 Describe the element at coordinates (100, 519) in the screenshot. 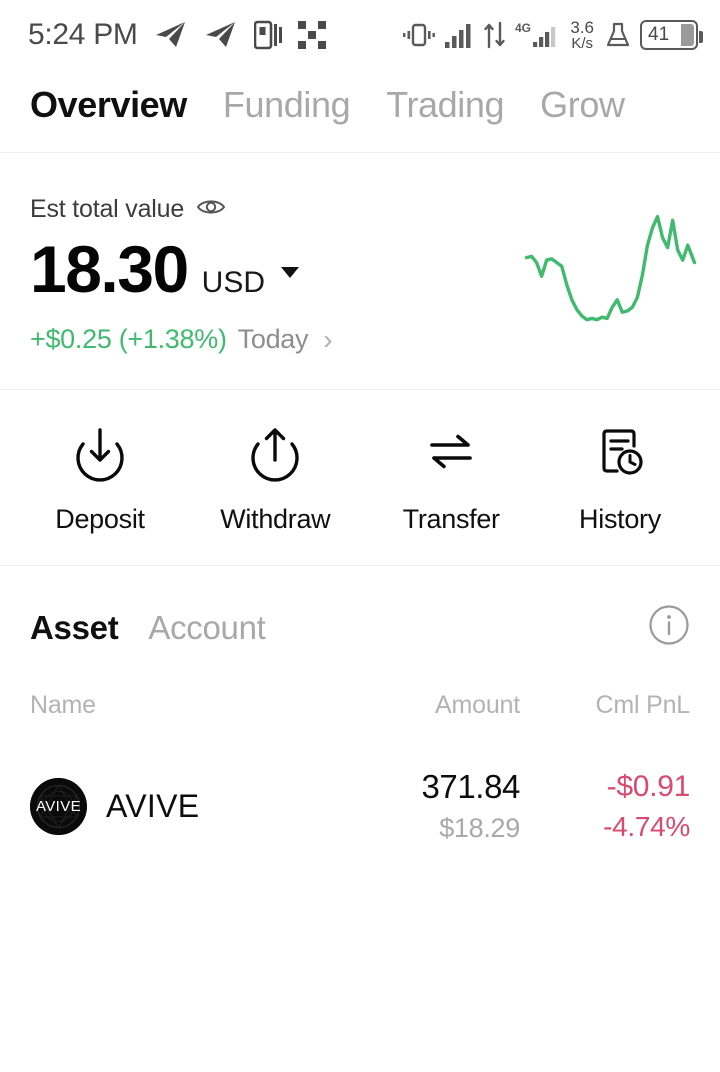

I see `deposit-label: Deposit` at that location.